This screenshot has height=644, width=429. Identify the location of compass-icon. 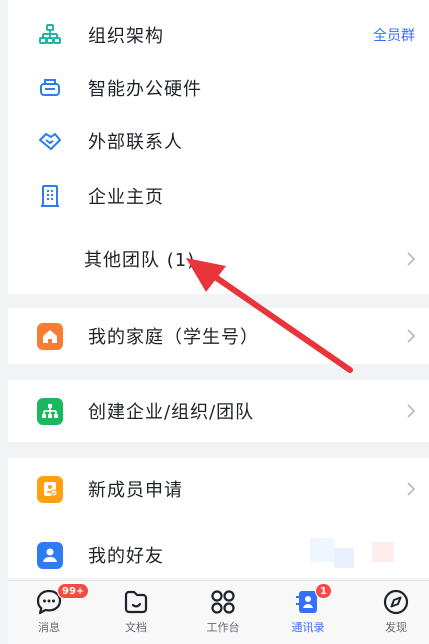
(396, 602).